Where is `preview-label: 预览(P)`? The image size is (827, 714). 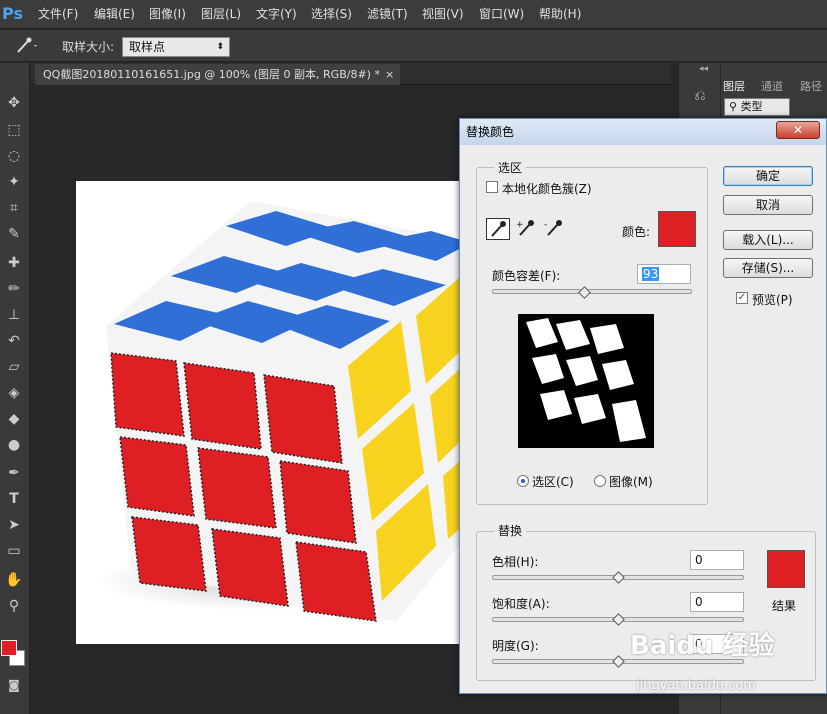
preview-label: 预览(P) is located at coordinates (772, 300).